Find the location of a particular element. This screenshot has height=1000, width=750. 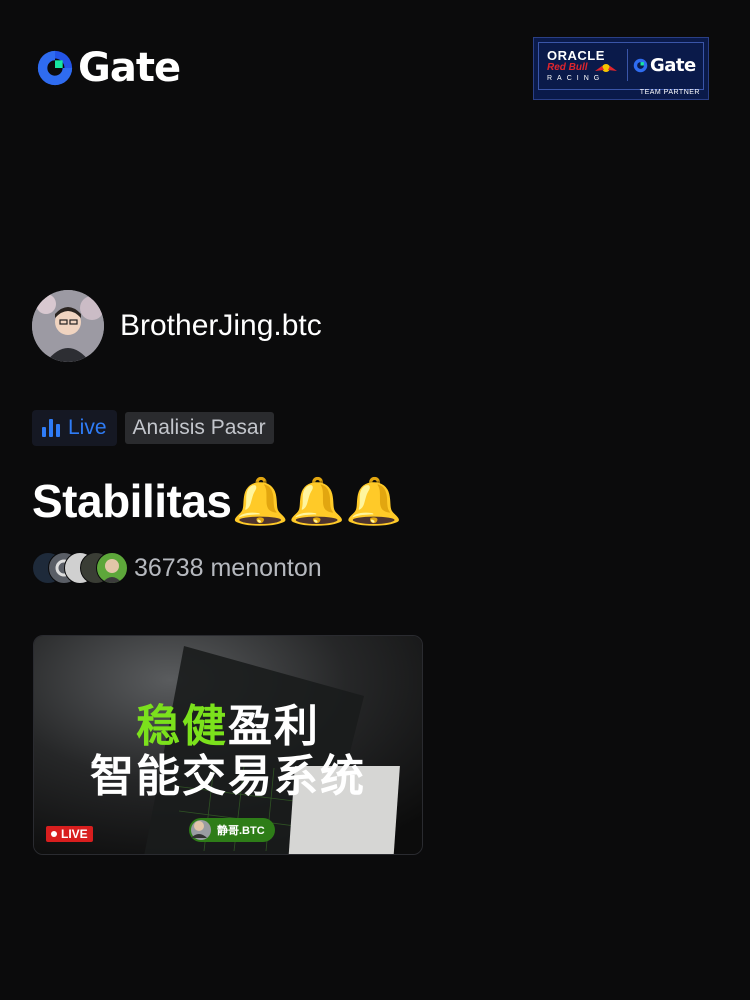

viewer-info: 36738 menonton is located at coordinates (177, 568).